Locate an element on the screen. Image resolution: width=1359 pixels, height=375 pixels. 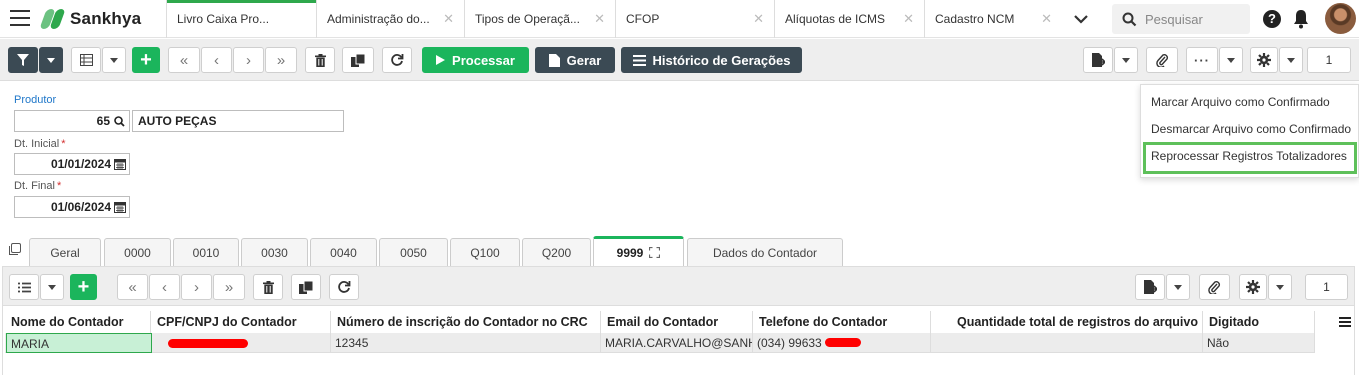
last-record-button: » is located at coordinates (281, 60).